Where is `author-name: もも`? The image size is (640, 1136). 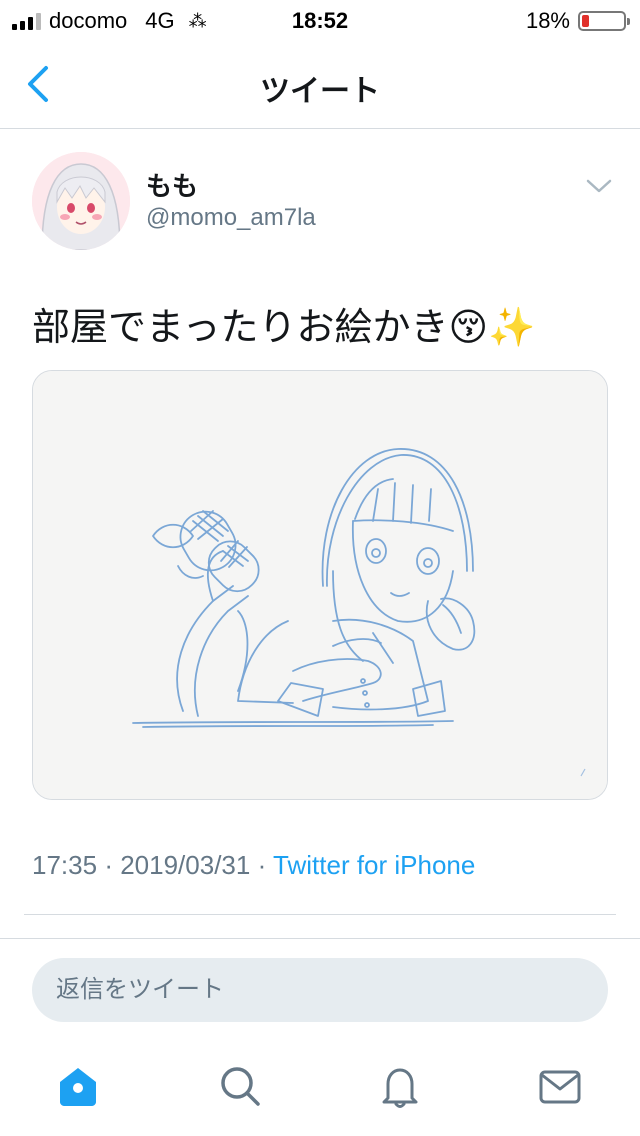 author-name: もも is located at coordinates (172, 184).